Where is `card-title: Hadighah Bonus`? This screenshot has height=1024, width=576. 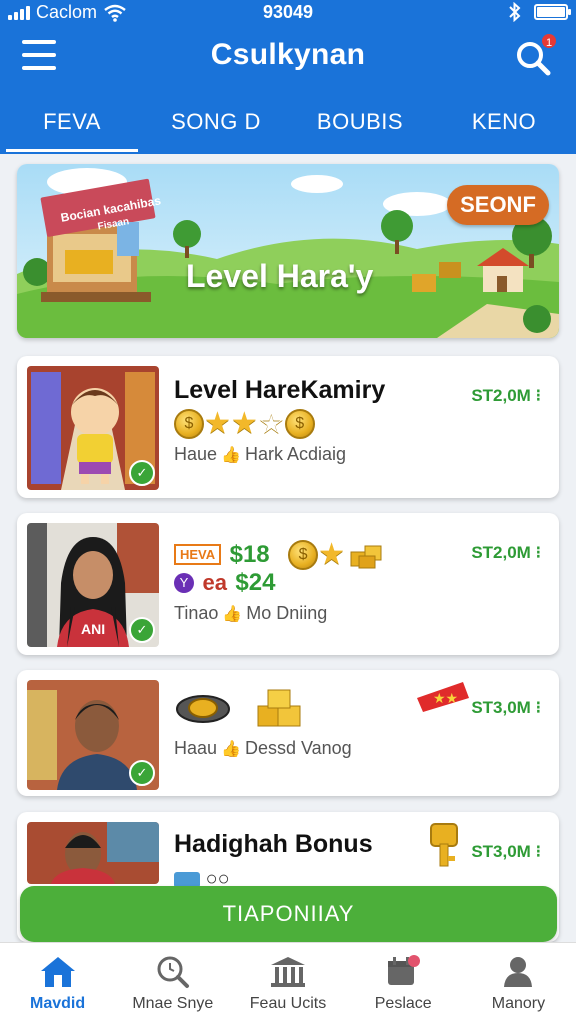 card-title: Hadighah Bonus is located at coordinates (273, 844).